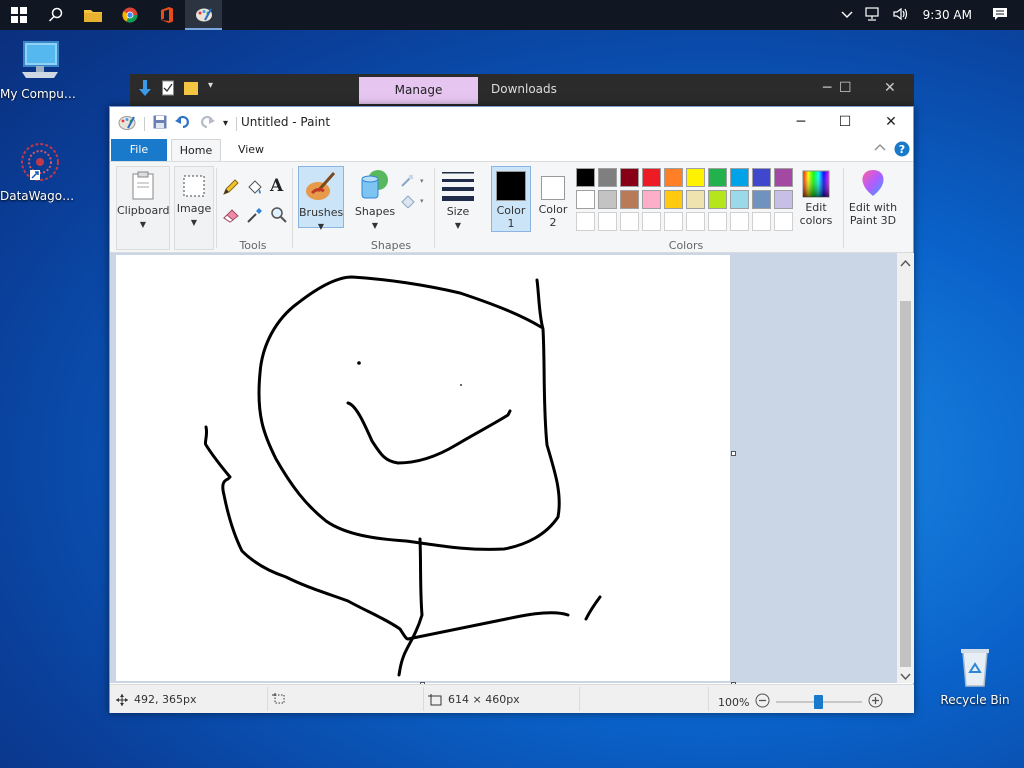 The image size is (1024, 768). Describe the element at coordinates (891, 122) in the screenshot. I see `close-button: ✕` at that location.